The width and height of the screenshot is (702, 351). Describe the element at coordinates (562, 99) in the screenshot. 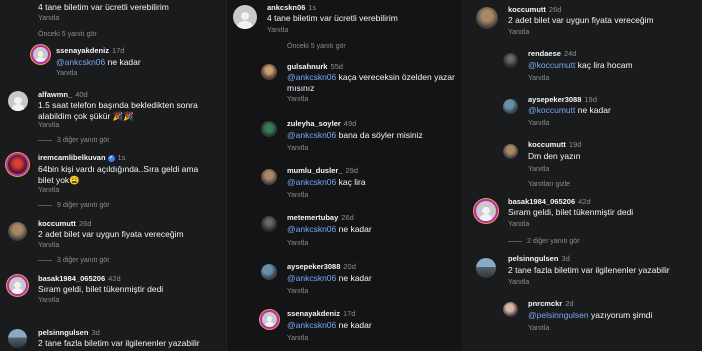

I see `comment-username: aysepeker3088 19d` at that location.